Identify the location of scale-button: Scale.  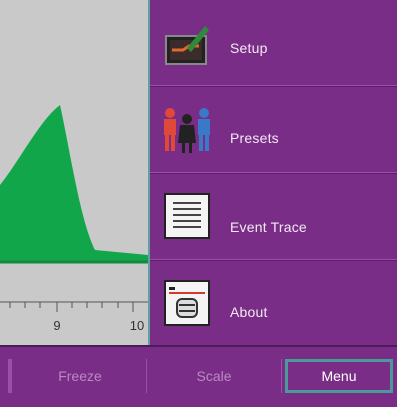
(214, 376).